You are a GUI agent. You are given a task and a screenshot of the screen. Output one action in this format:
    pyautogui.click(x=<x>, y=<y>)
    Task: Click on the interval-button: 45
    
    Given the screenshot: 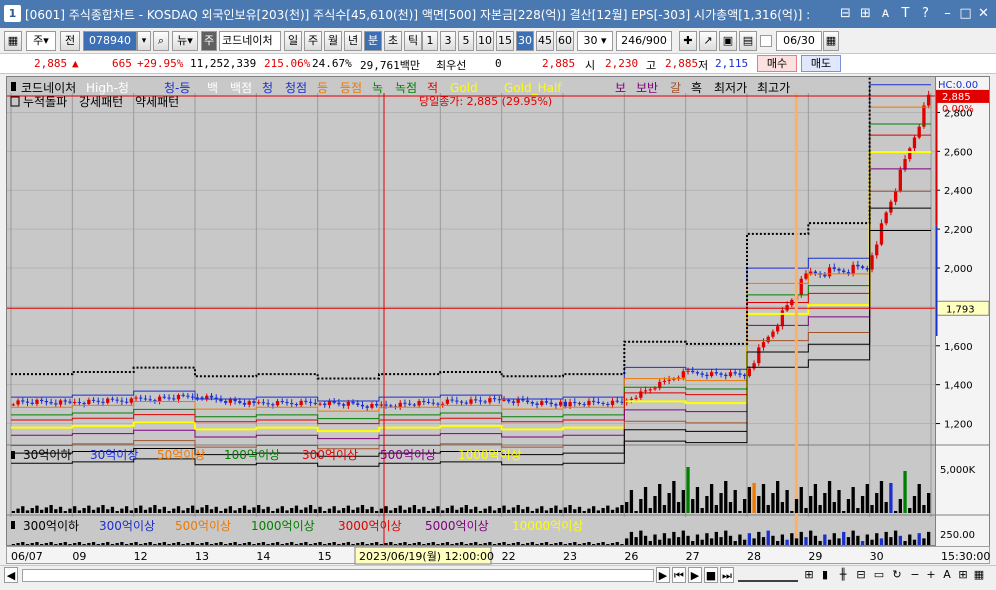 What is the action you would take?
    pyautogui.click(x=545, y=41)
    